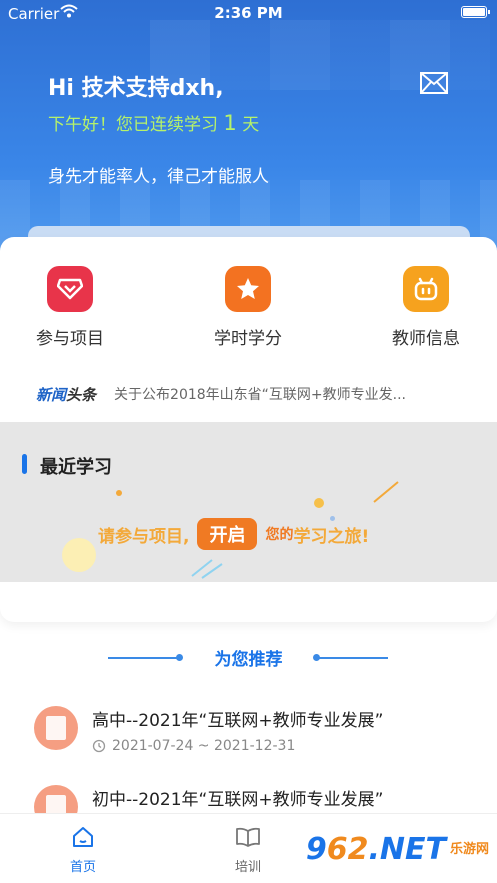 The image size is (497, 883). What do you see at coordinates (81, 394) in the screenshot?
I see `news-tag-part2: 头条` at bounding box center [81, 394].